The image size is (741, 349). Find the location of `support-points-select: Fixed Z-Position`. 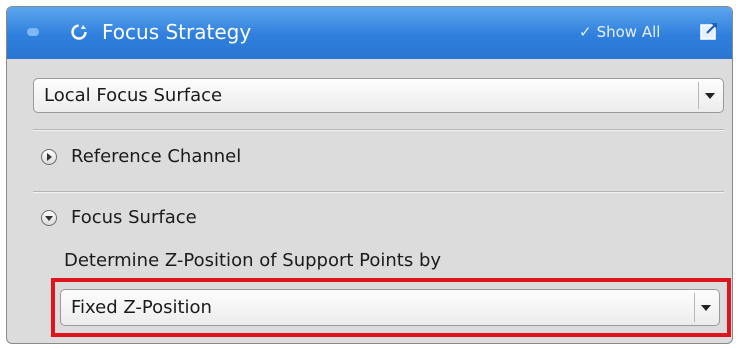

support-points-select: Fixed Z-Position is located at coordinates (390, 307).